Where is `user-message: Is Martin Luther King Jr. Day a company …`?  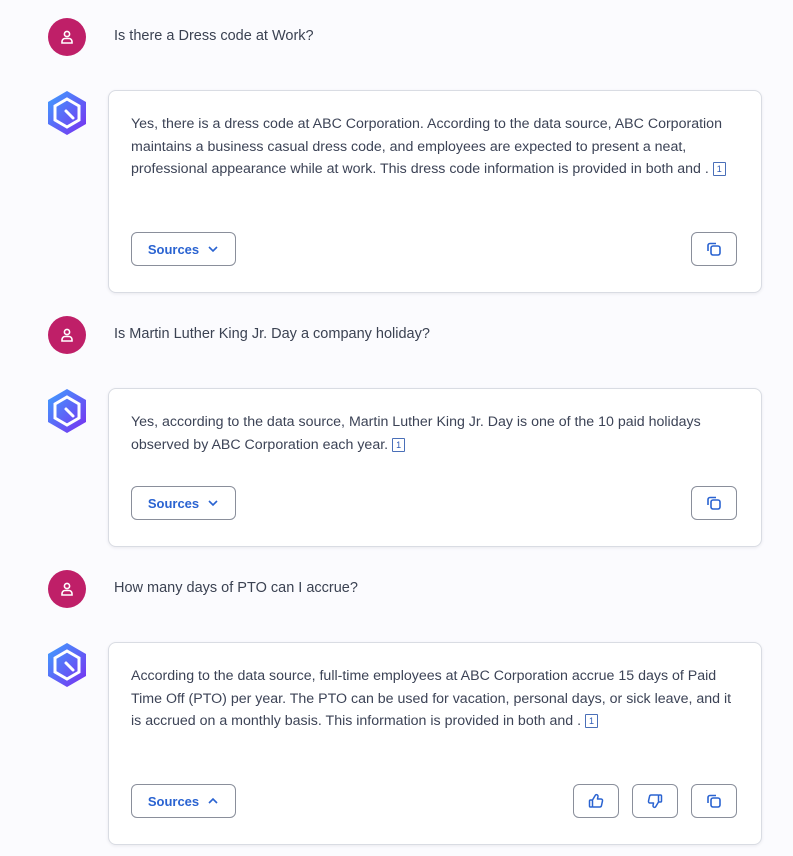
user-message: Is Martin Luther King Jr. Day a company … is located at coordinates (396, 336).